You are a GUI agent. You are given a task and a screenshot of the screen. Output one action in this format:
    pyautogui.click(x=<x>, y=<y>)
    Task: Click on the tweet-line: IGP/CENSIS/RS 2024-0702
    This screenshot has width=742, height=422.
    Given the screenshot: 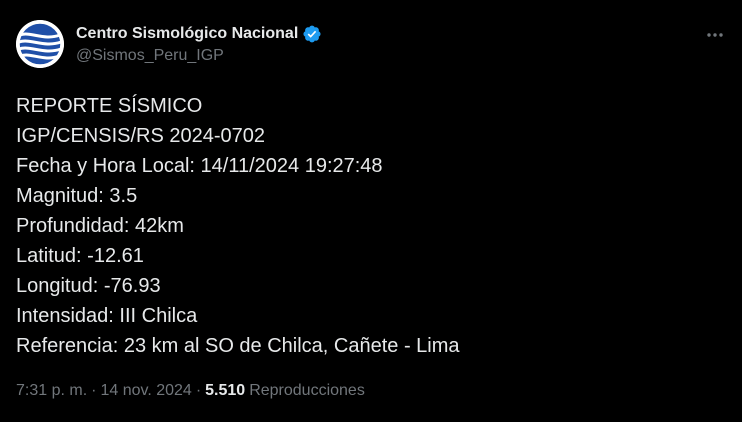 What is the action you would take?
    pyautogui.click(x=141, y=136)
    